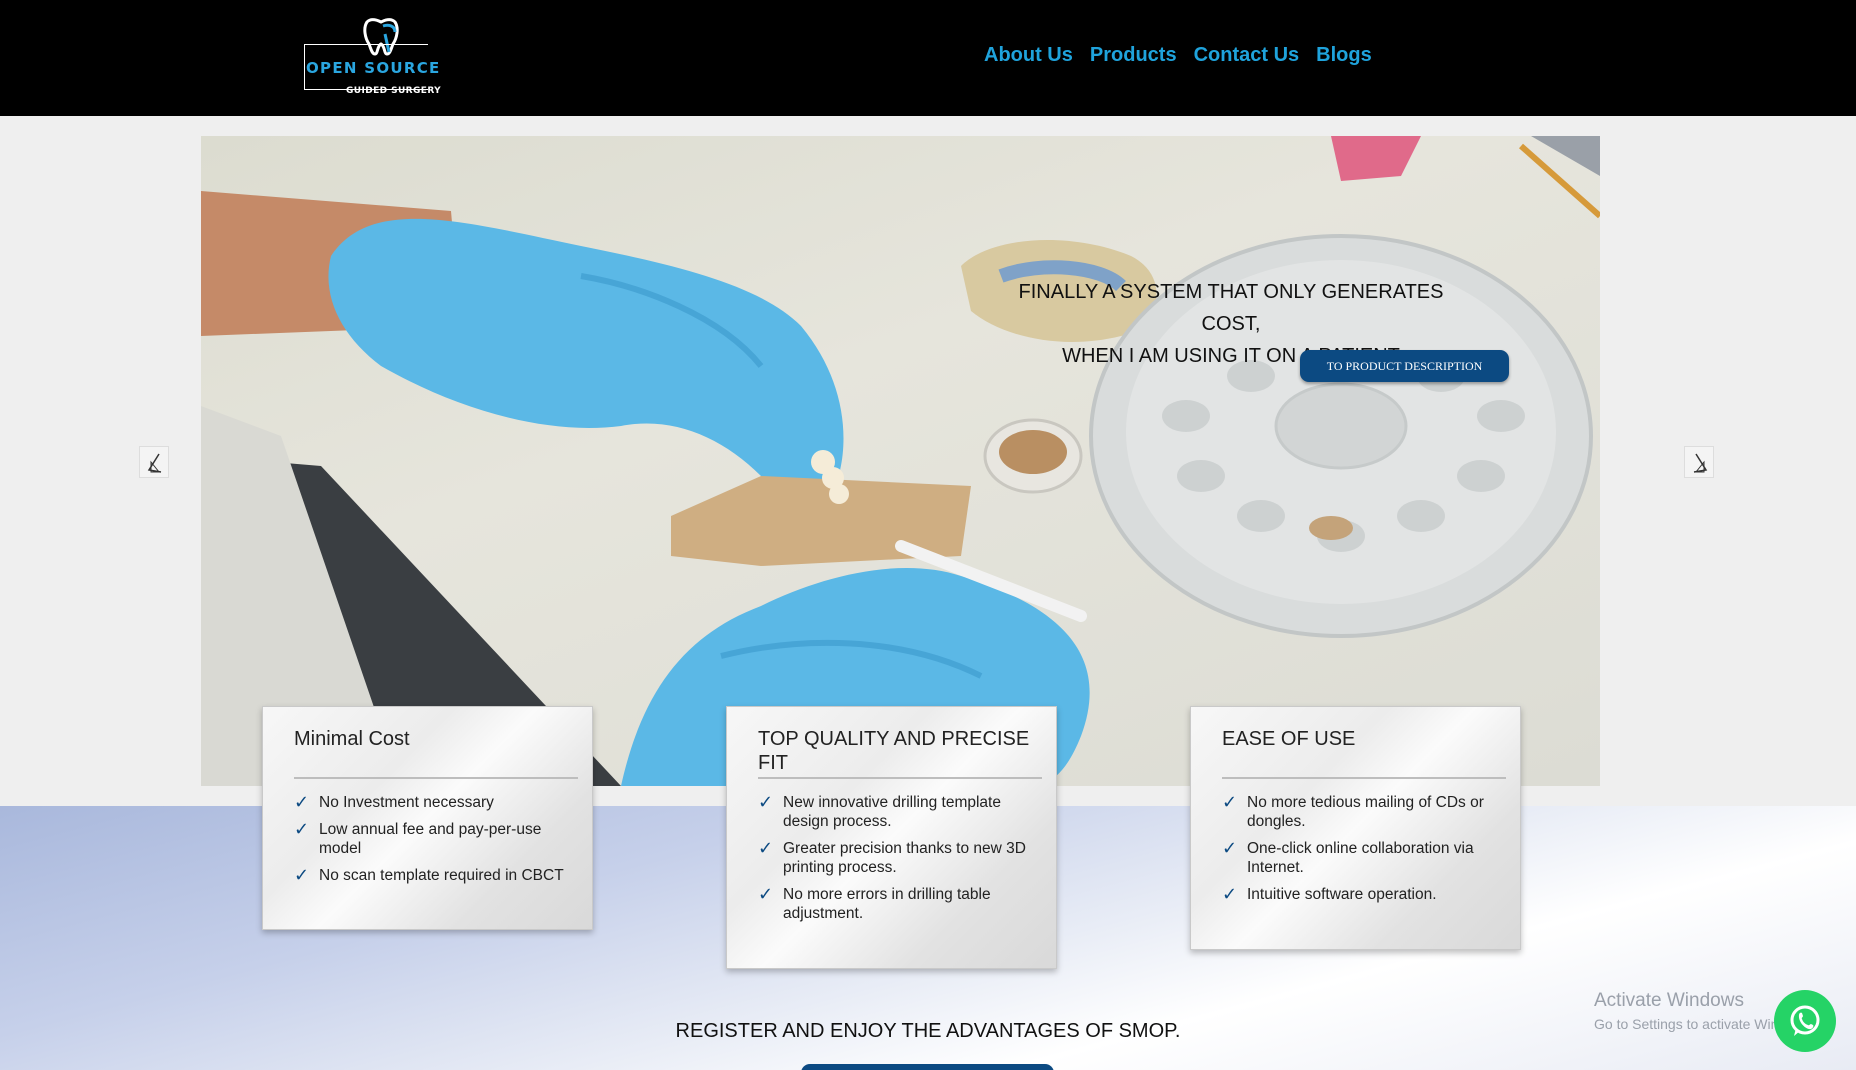 This screenshot has width=1856, height=1070. I want to click on nav-products: Products, so click(1133, 55).